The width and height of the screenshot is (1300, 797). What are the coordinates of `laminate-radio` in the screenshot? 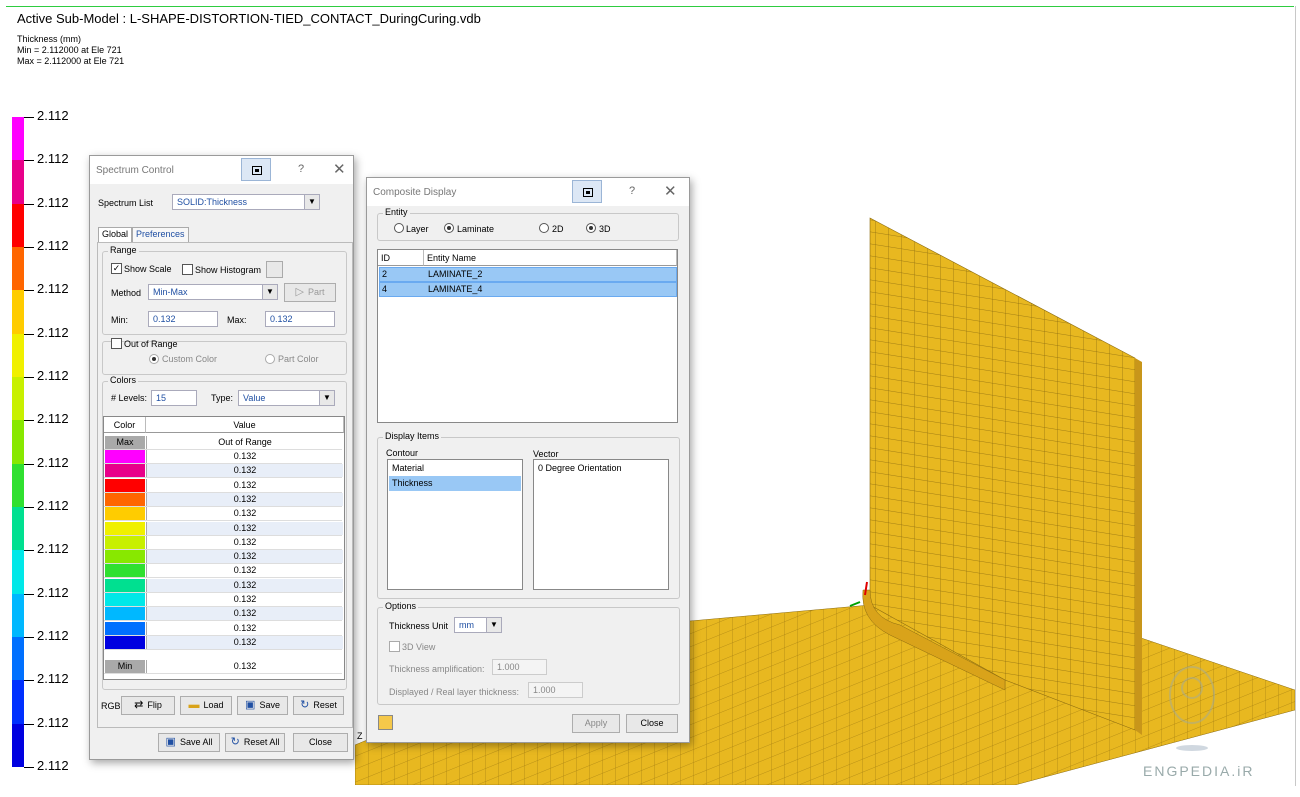 It's located at (449, 228).